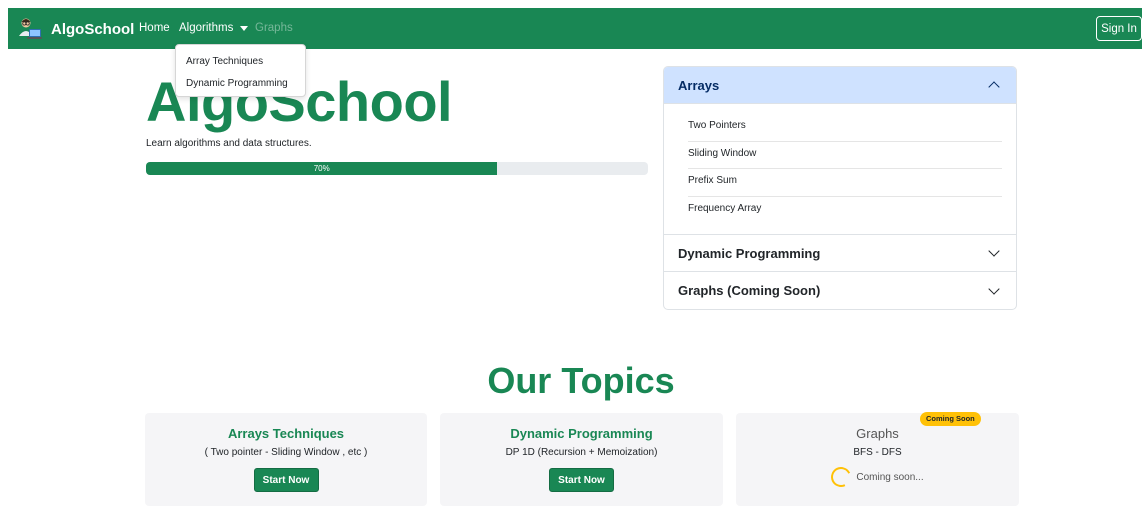 The image size is (1142, 506). Describe the element at coordinates (845, 211) in the screenshot. I see `list-item-frequency-array: Frequency Array` at that location.